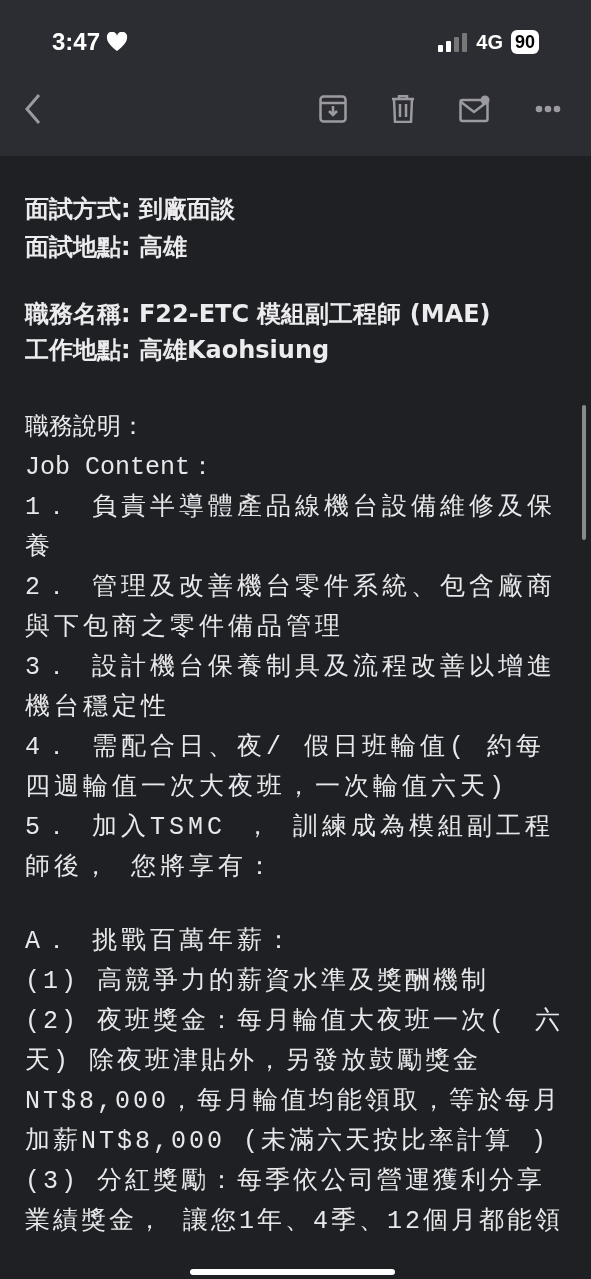 The width and height of the screenshot is (591, 1279). What do you see at coordinates (524, 42) in the screenshot?
I see `battery-indicator: 90` at bounding box center [524, 42].